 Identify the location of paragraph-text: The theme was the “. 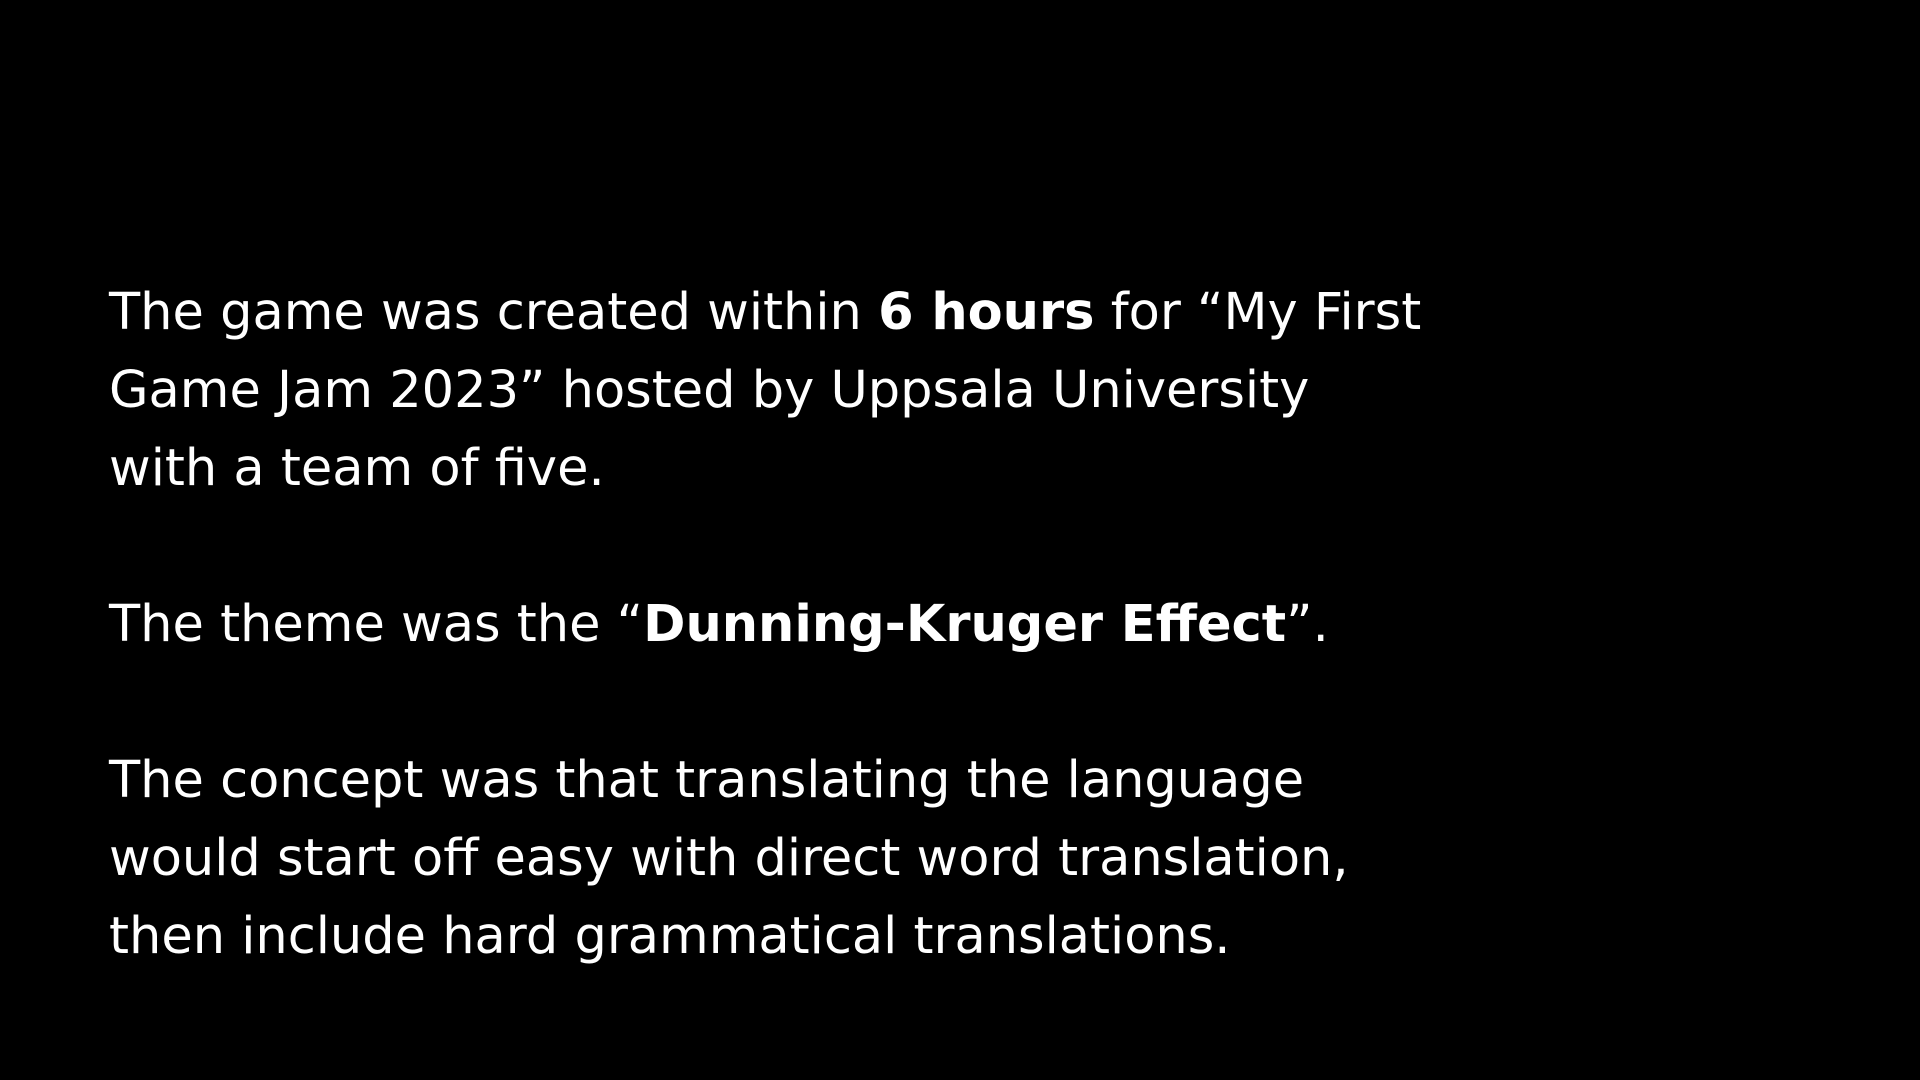
(376, 624).